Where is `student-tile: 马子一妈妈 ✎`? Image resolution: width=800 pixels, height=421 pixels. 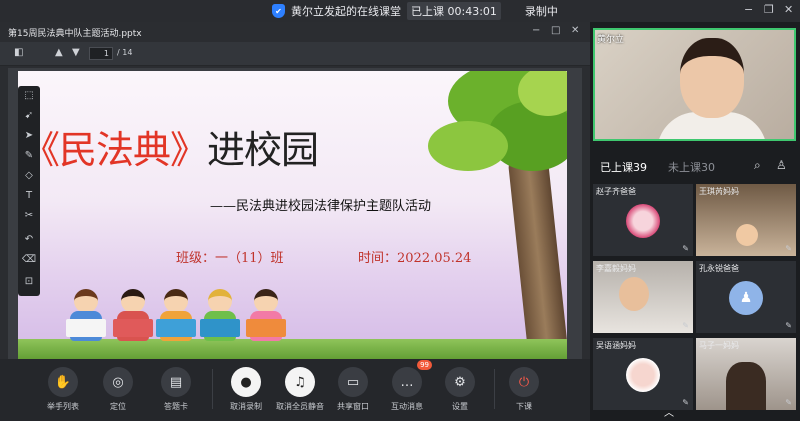
student-tile: 马子一妈妈 ✎ is located at coordinates (746, 374).